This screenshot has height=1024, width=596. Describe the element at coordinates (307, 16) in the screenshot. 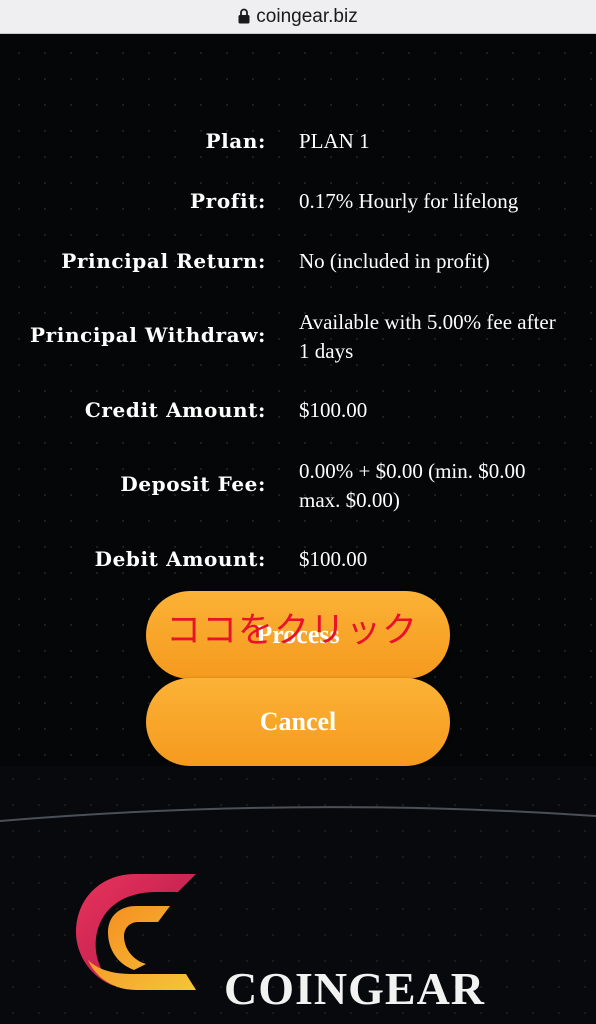

I see `url-text: coingear.biz` at that location.